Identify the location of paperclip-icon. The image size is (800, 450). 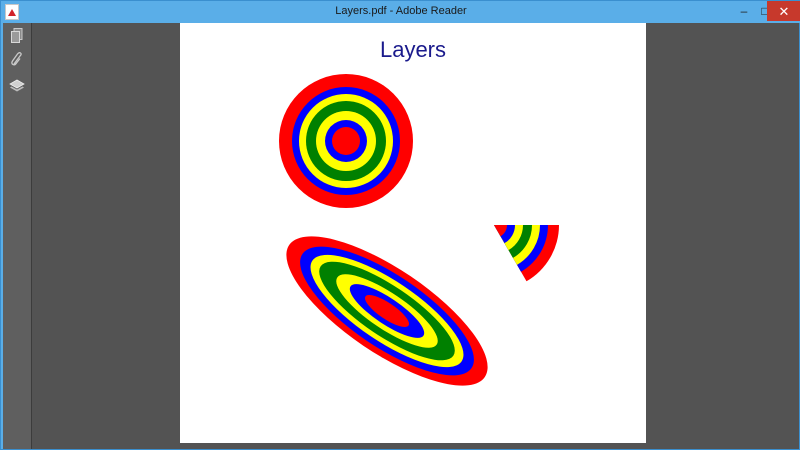
(16, 59).